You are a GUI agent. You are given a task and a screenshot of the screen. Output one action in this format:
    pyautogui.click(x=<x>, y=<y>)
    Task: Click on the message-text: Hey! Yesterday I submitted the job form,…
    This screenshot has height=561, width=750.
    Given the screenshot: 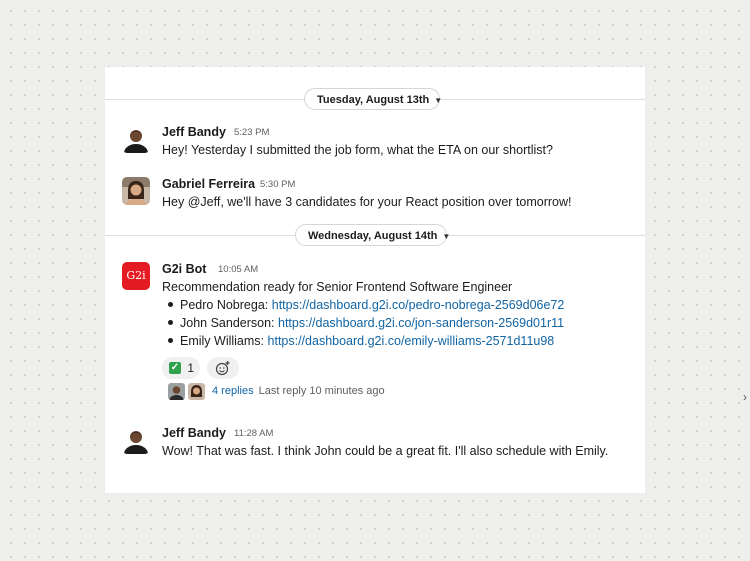 What is the action you would take?
    pyautogui.click(x=357, y=150)
    